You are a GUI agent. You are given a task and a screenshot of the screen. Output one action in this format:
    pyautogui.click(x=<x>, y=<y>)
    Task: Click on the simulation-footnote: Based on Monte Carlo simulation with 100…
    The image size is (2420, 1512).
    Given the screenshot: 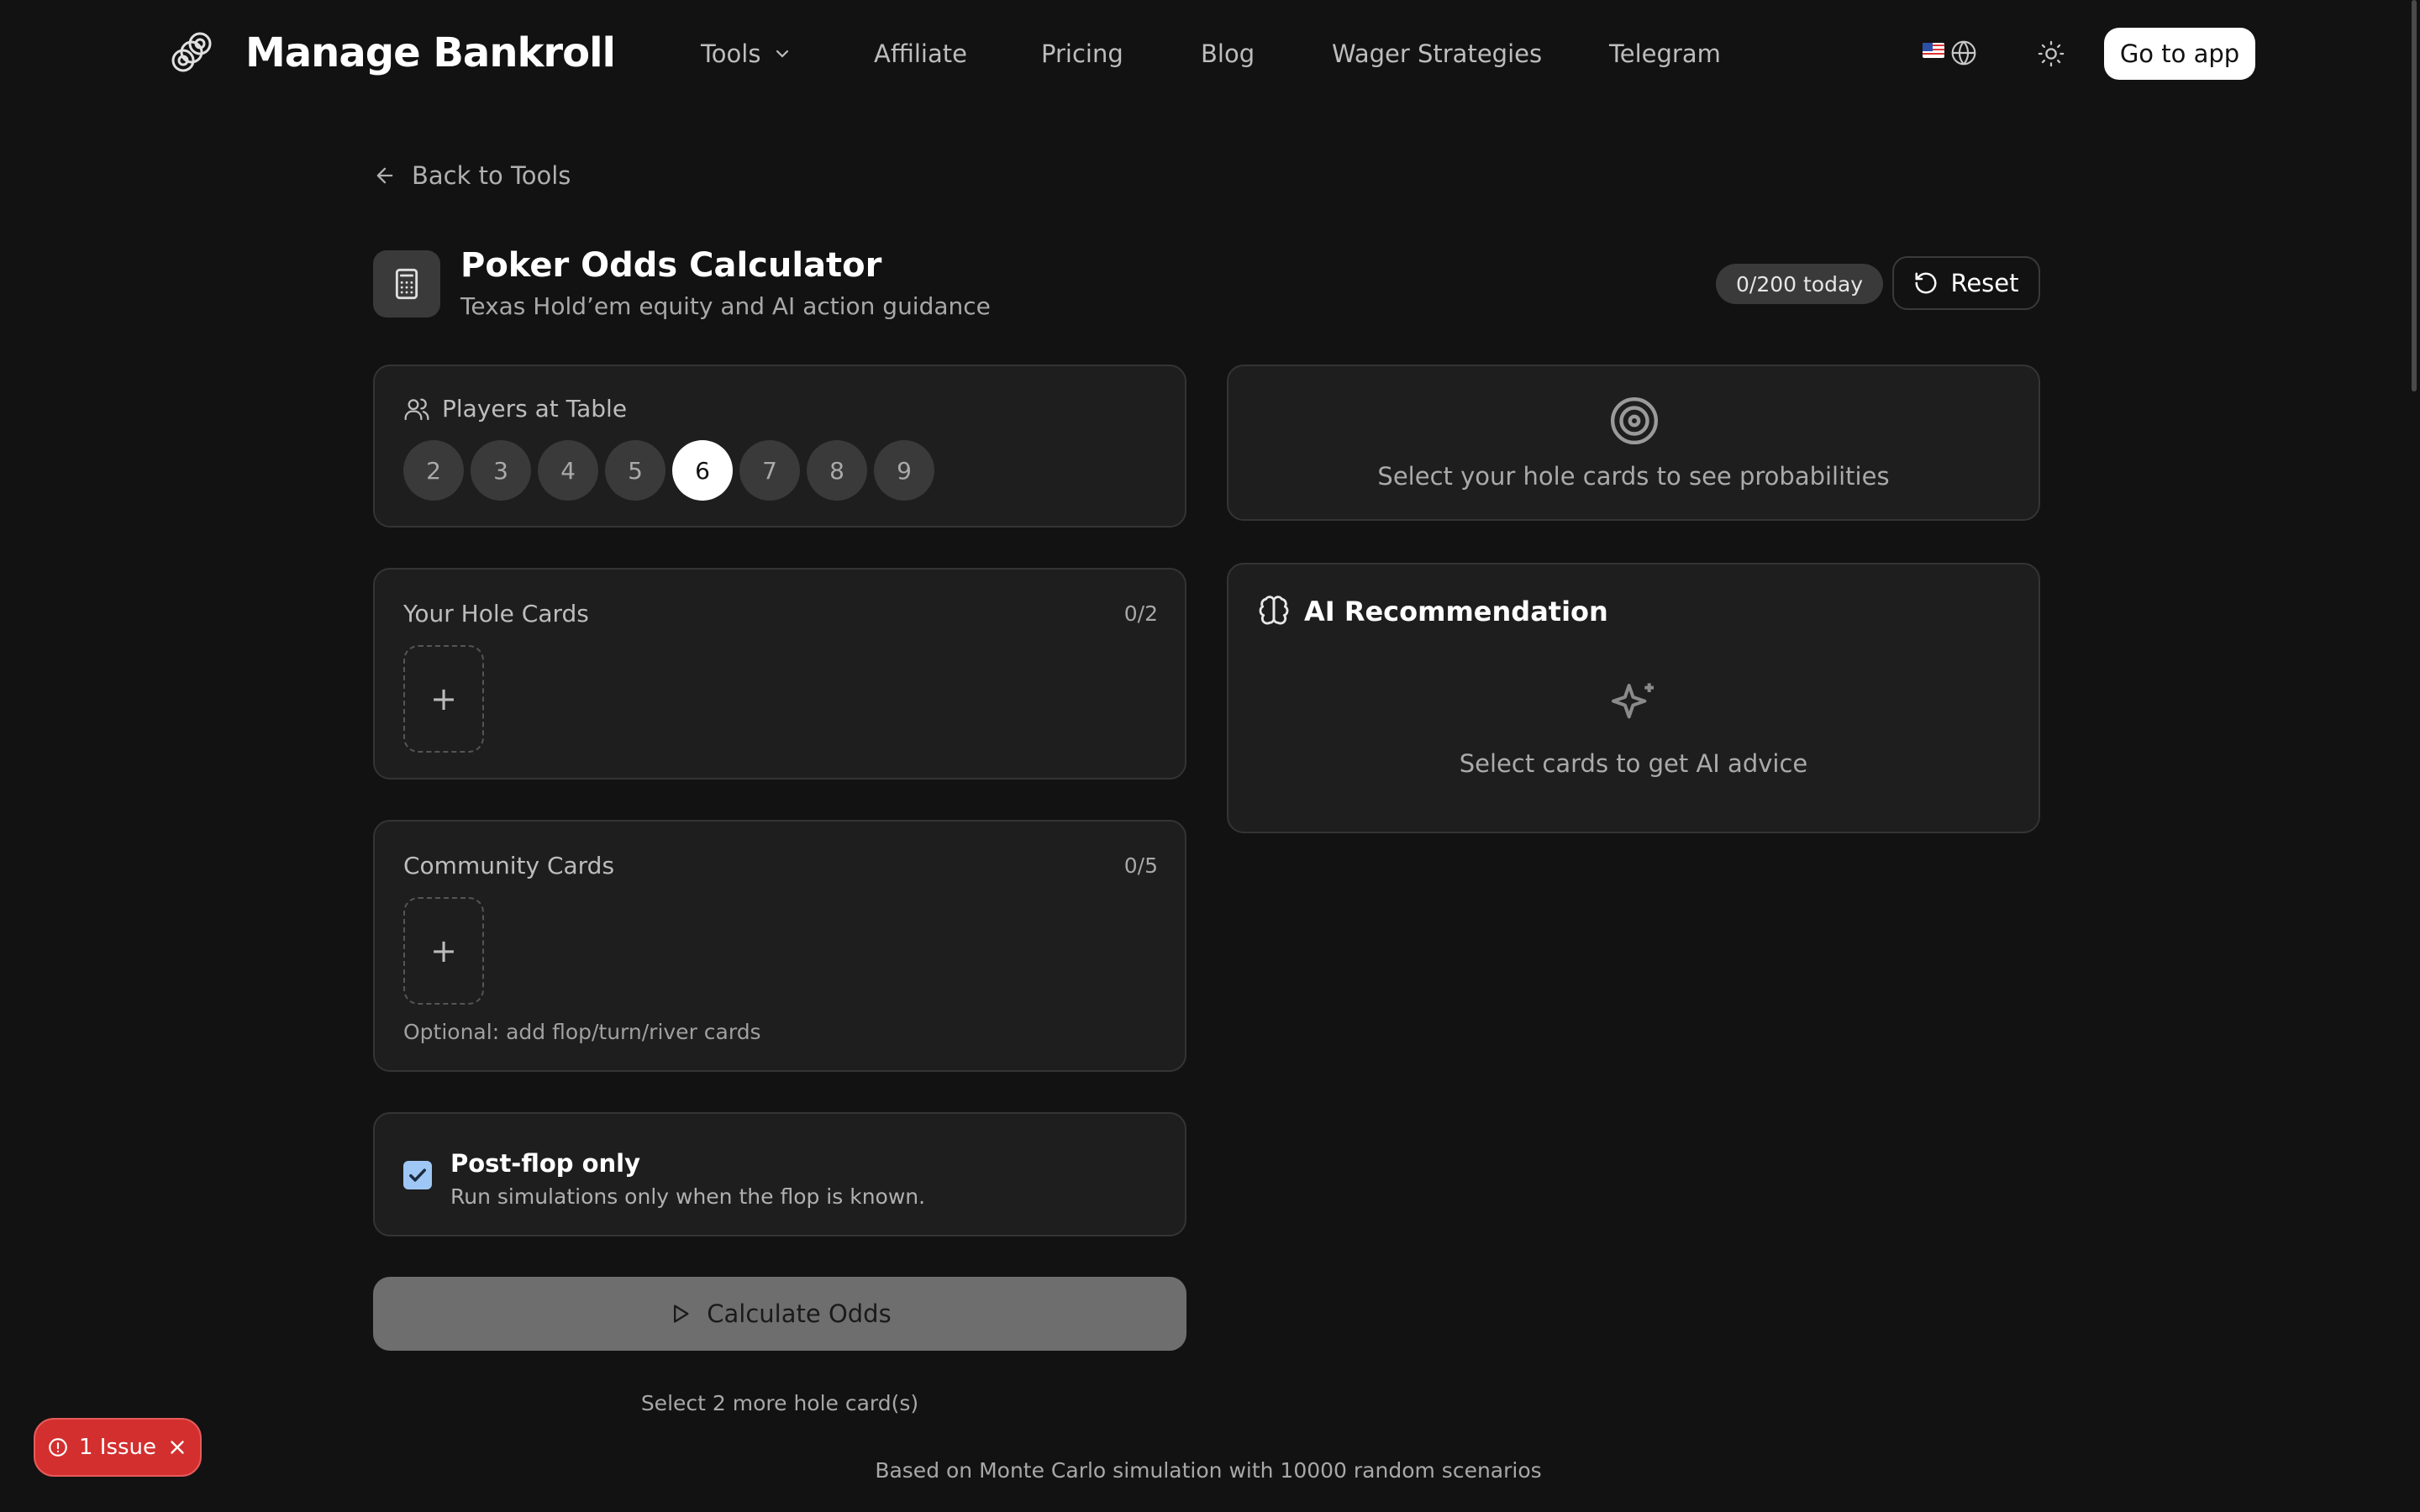 What is the action you would take?
    pyautogui.click(x=1208, y=1470)
    